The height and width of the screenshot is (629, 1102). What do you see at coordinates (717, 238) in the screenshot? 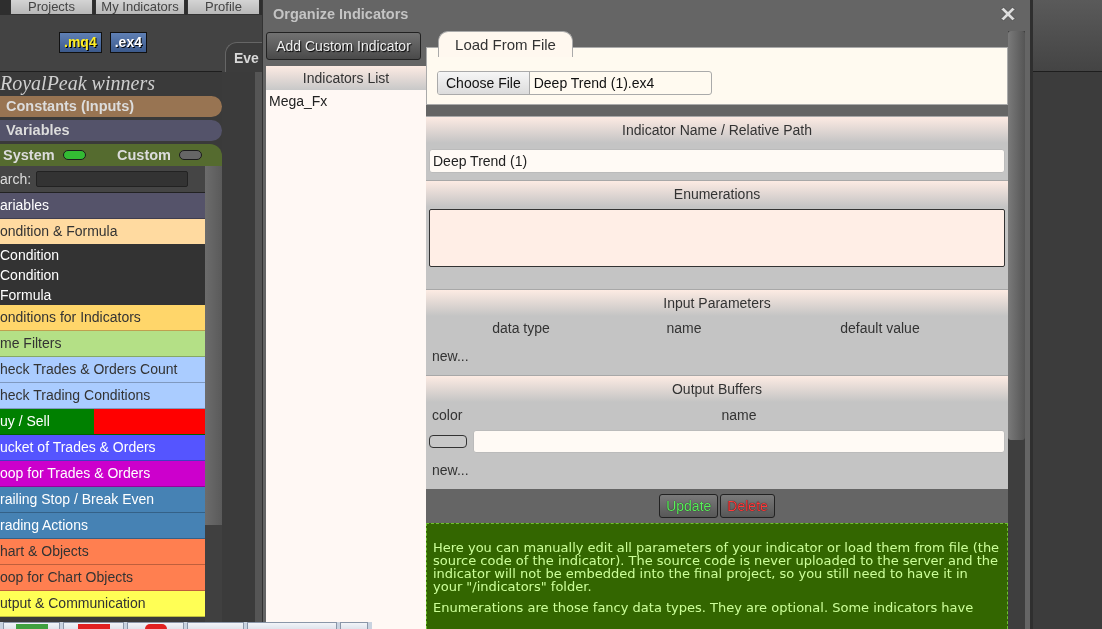
I see `enumerations-textarea` at bounding box center [717, 238].